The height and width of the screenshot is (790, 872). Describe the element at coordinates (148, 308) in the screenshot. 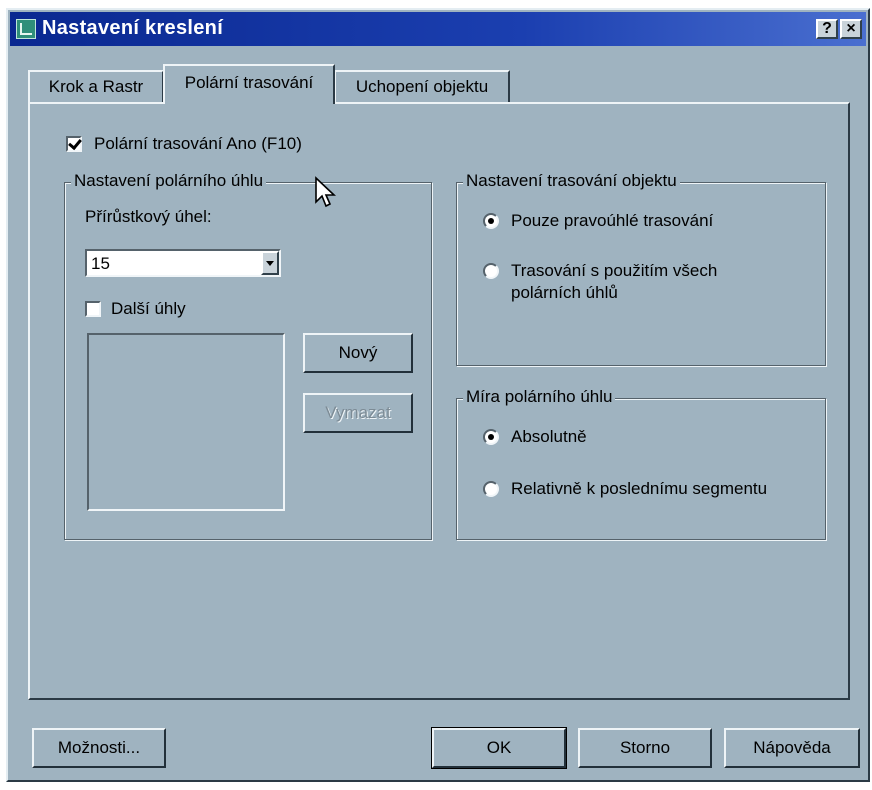

I see `additional-angles-label: Další úhly` at that location.